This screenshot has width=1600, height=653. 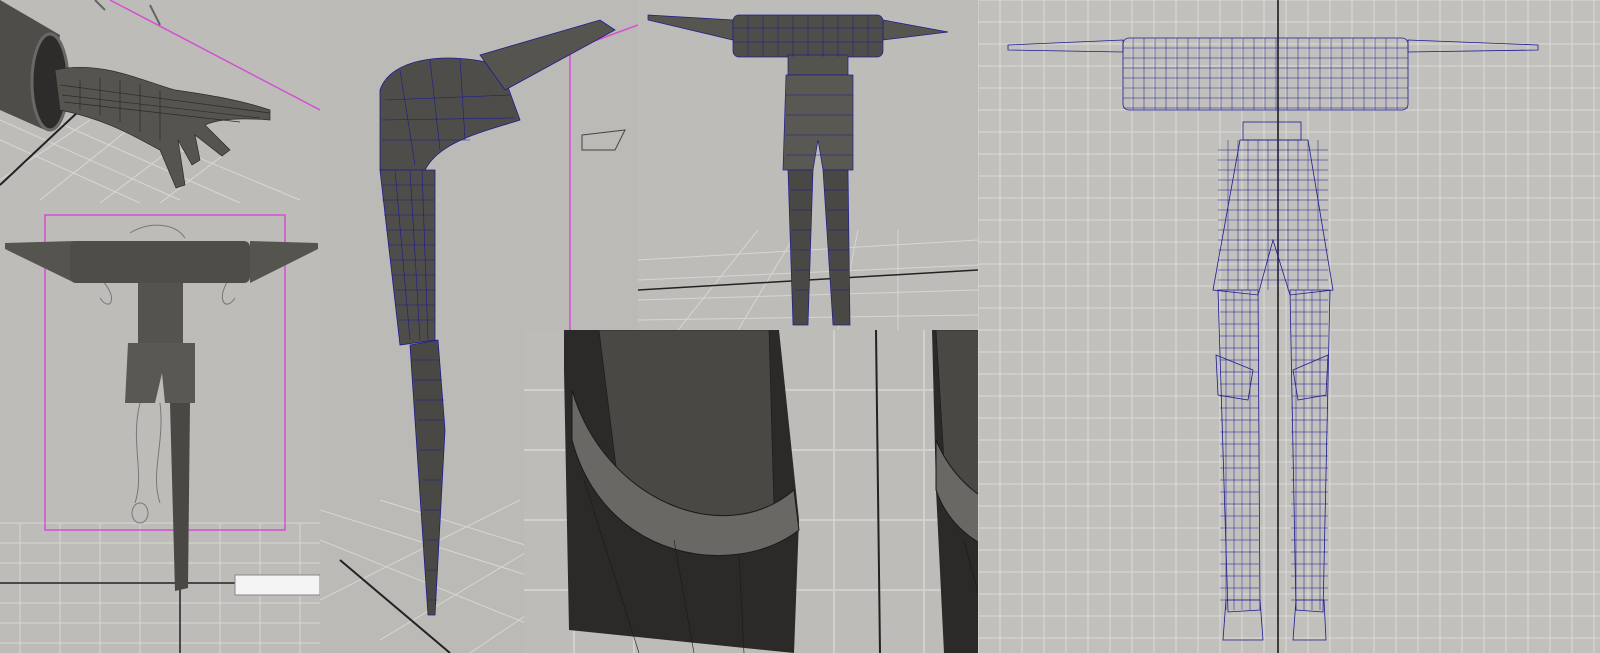 I want to click on viewport-hand-closeup, so click(x=160, y=101).